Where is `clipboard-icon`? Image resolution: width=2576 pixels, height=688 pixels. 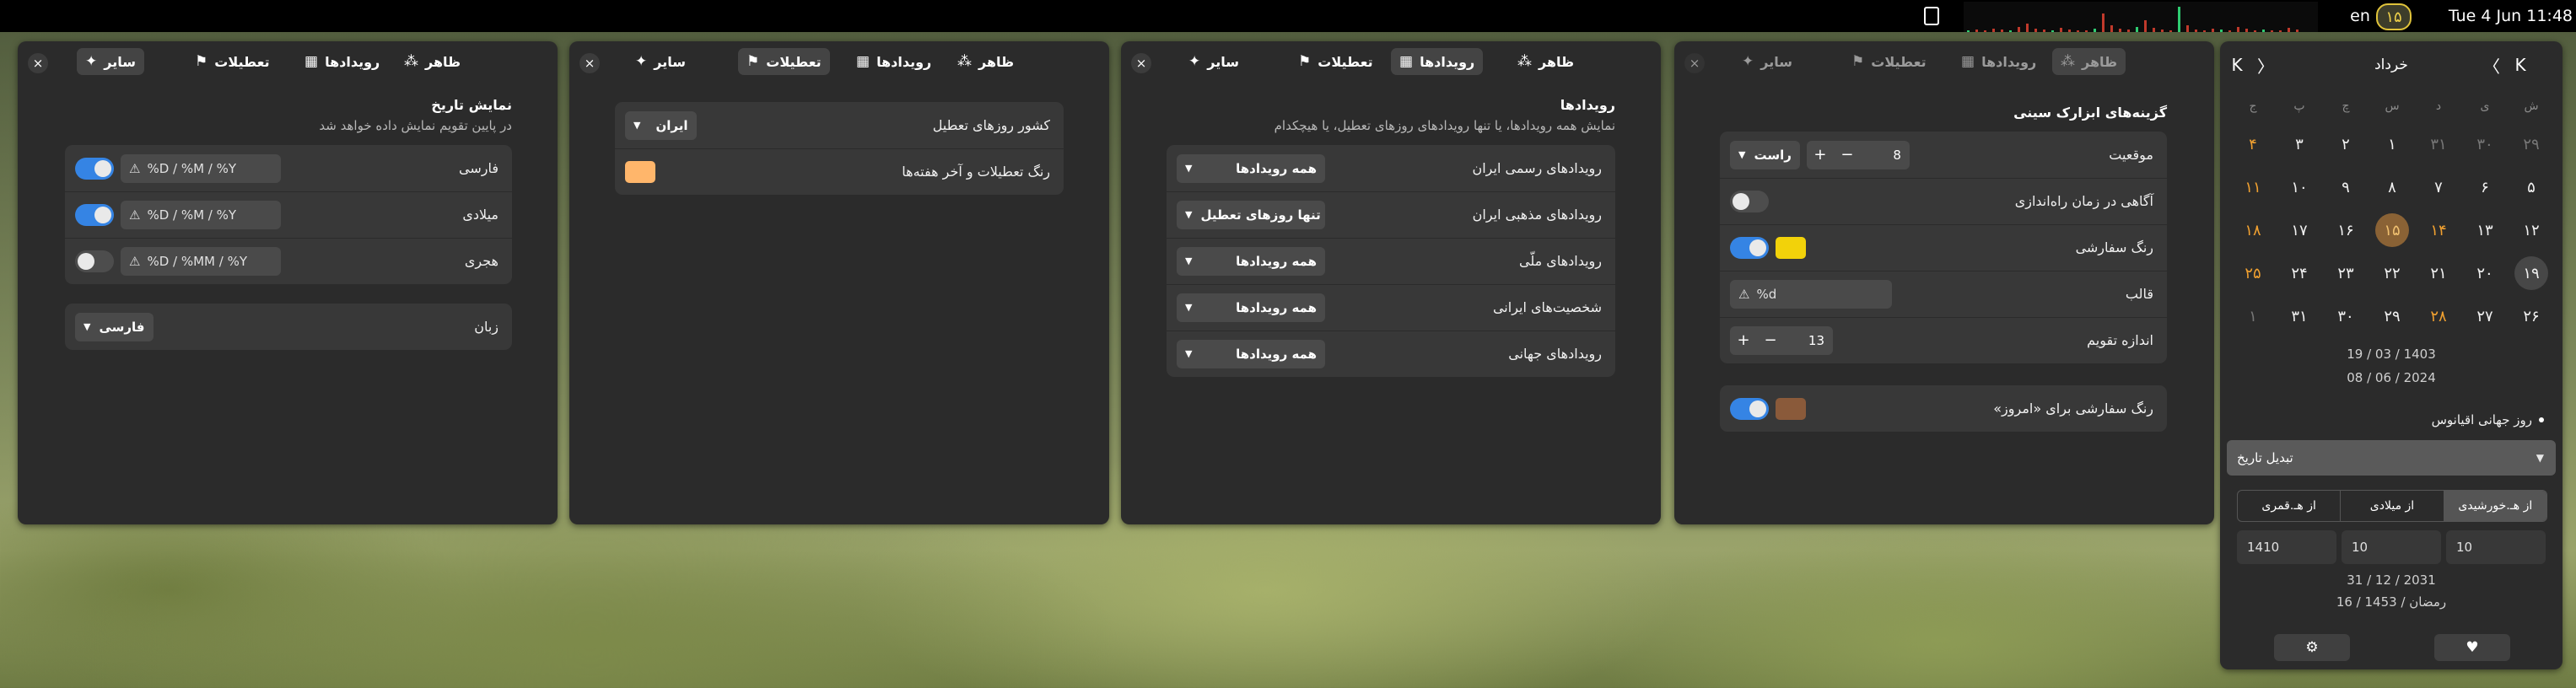 clipboard-icon is located at coordinates (1931, 16).